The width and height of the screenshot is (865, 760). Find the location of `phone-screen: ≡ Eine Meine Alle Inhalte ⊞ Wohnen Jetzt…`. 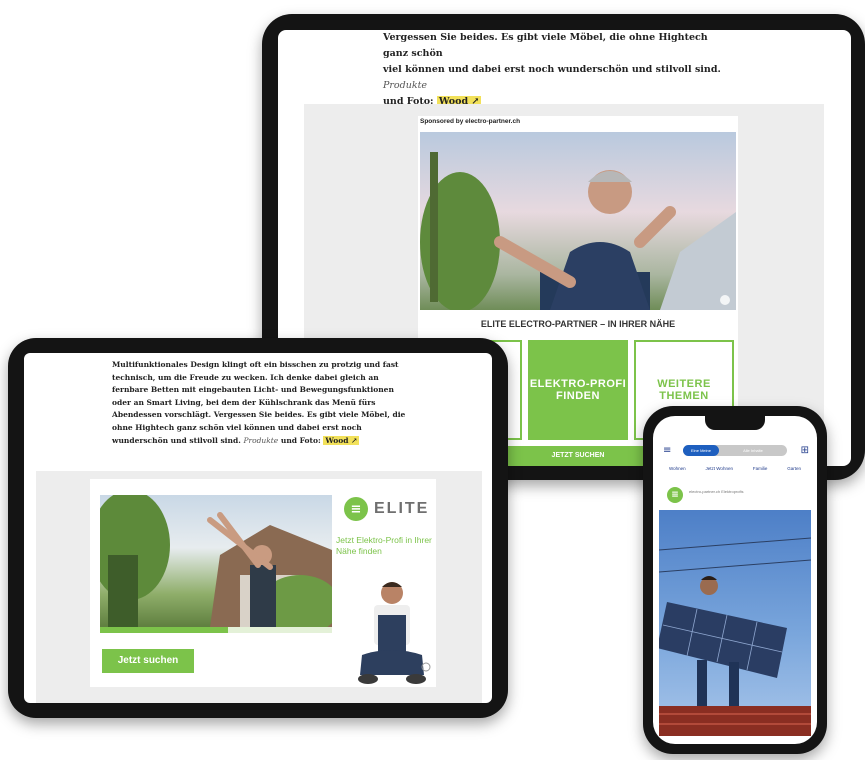

phone-screen: ≡ Eine Meine Alle Inhalte ⊞ Wohnen Jetzt… is located at coordinates (735, 580).